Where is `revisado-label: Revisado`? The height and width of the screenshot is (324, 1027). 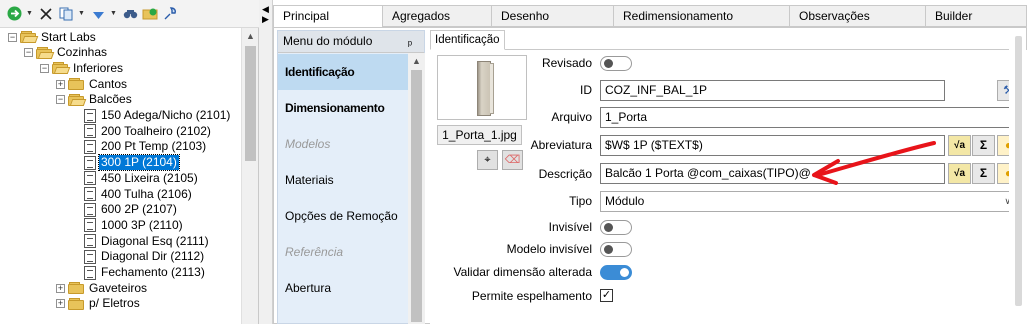
revisado-label: Revisado is located at coordinates (566, 63).